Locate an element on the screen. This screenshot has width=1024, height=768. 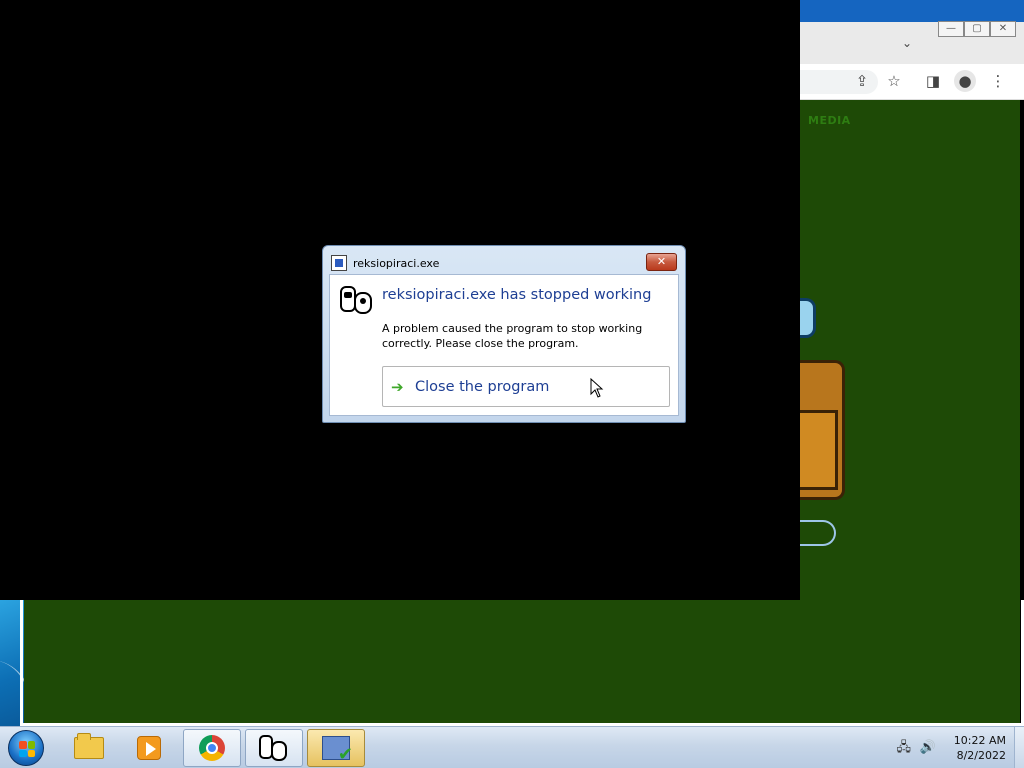
dialog-close-button: ✕ is located at coordinates (661, 262).